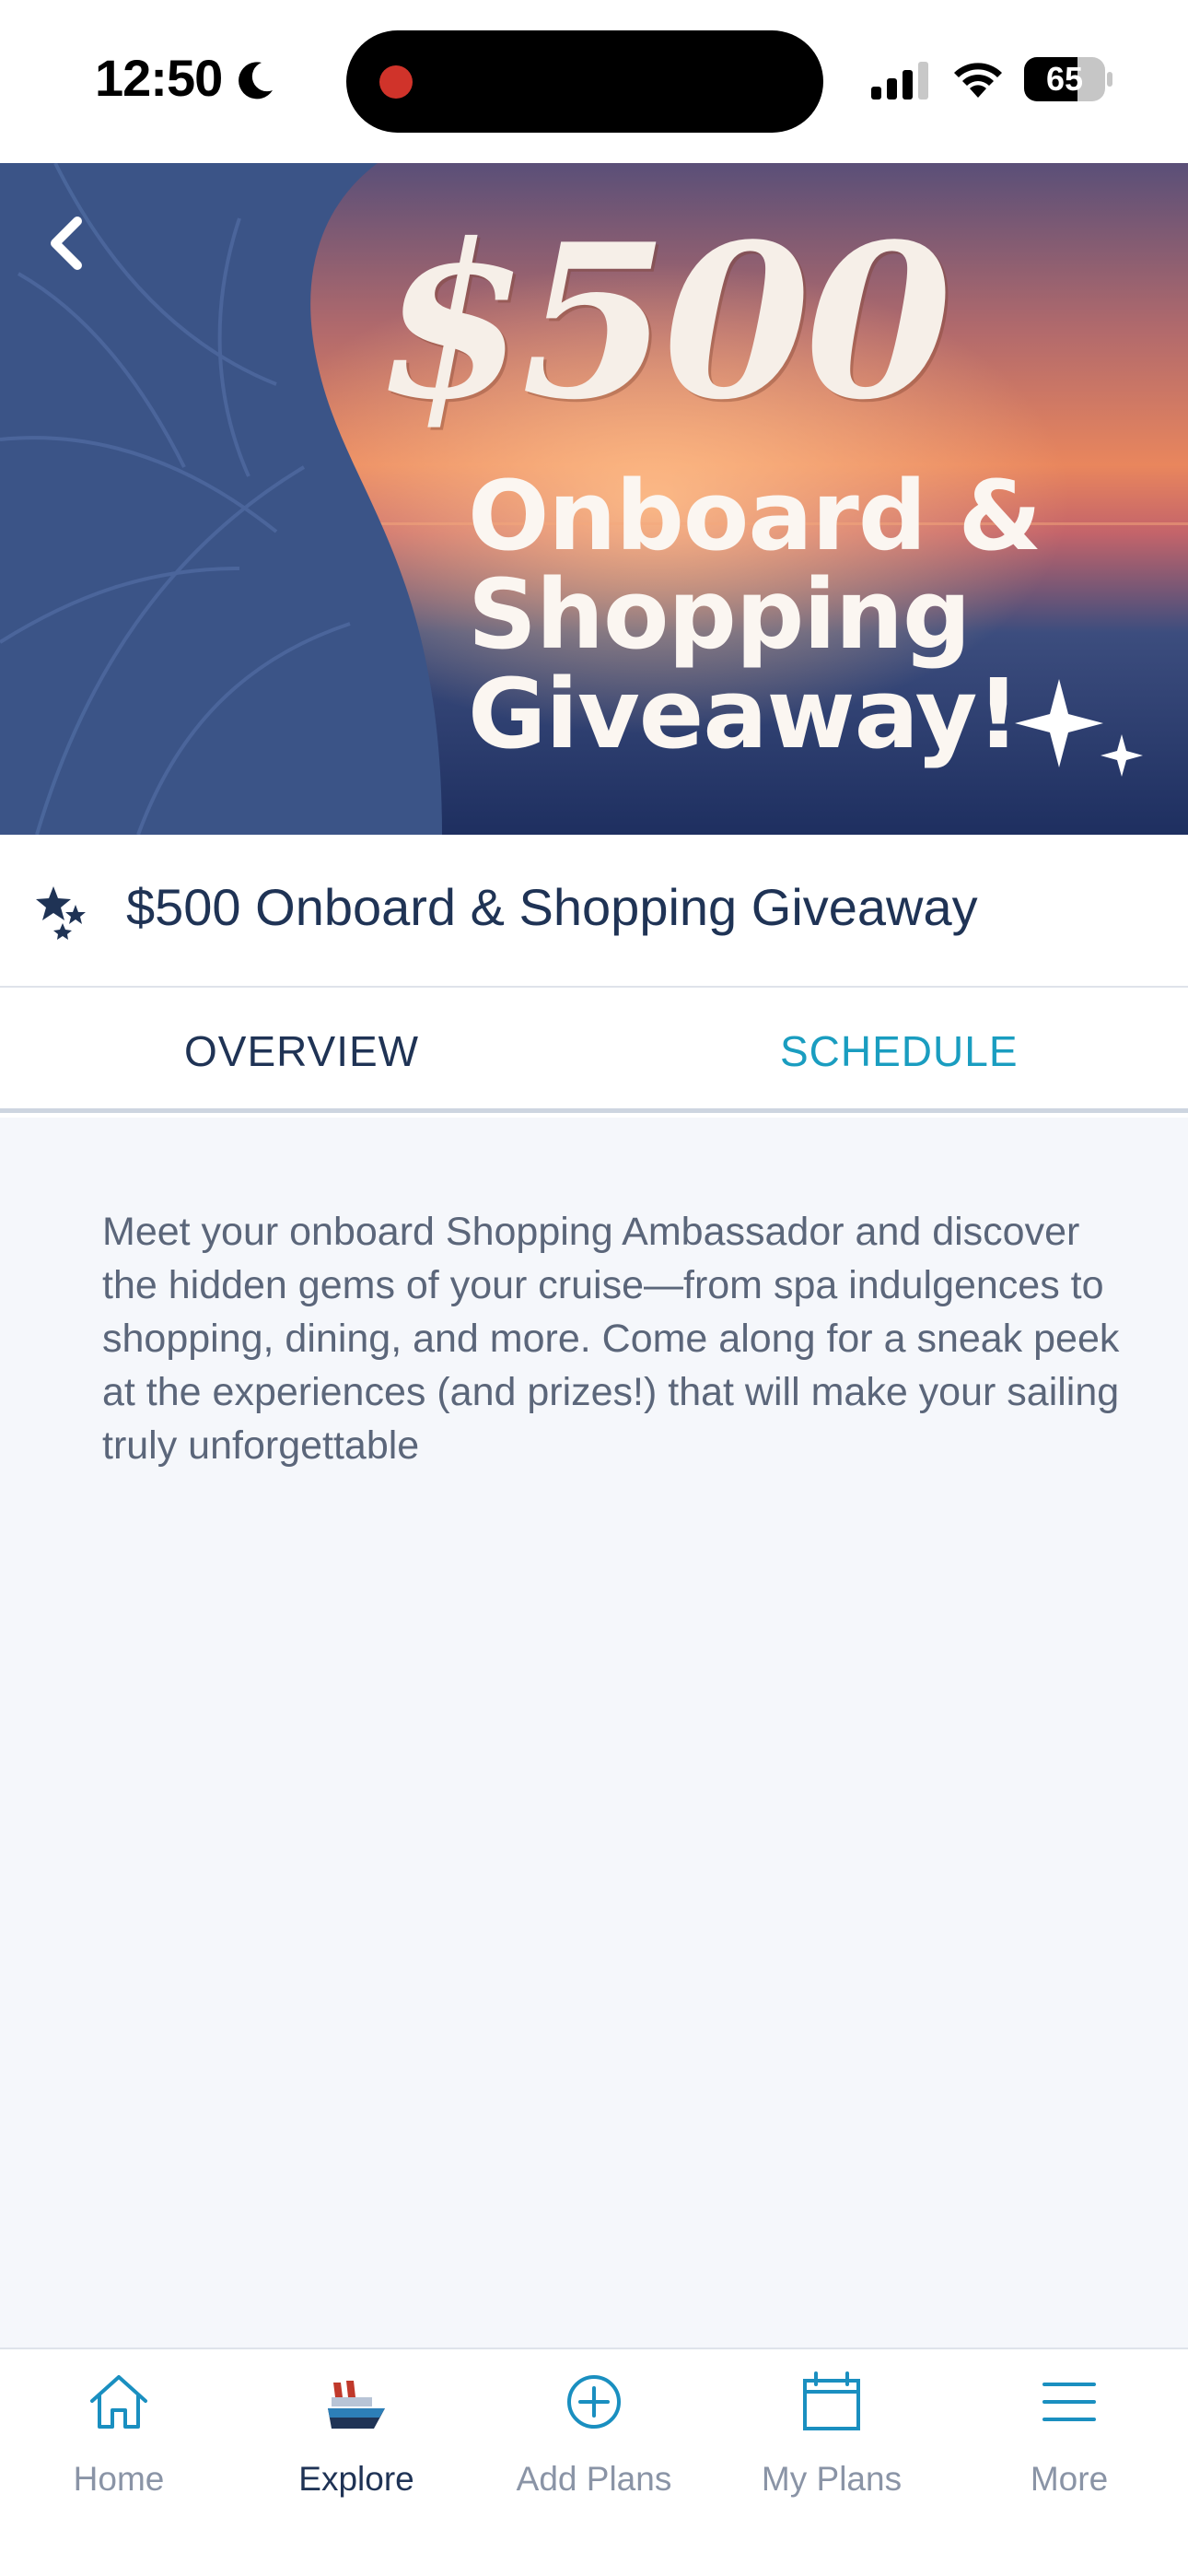  I want to click on nav-explore: Explore, so click(356, 2441).